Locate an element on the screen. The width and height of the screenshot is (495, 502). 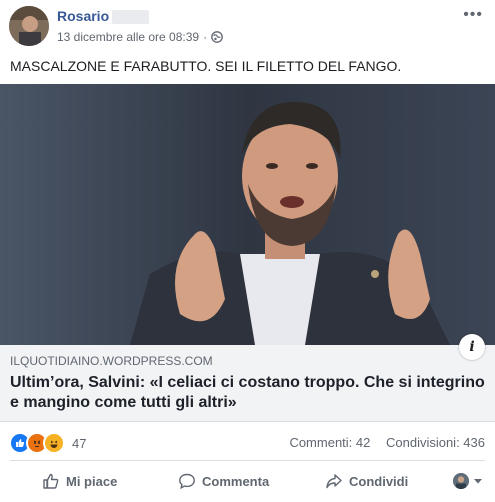
share-icon is located at coordinates (334, 481).